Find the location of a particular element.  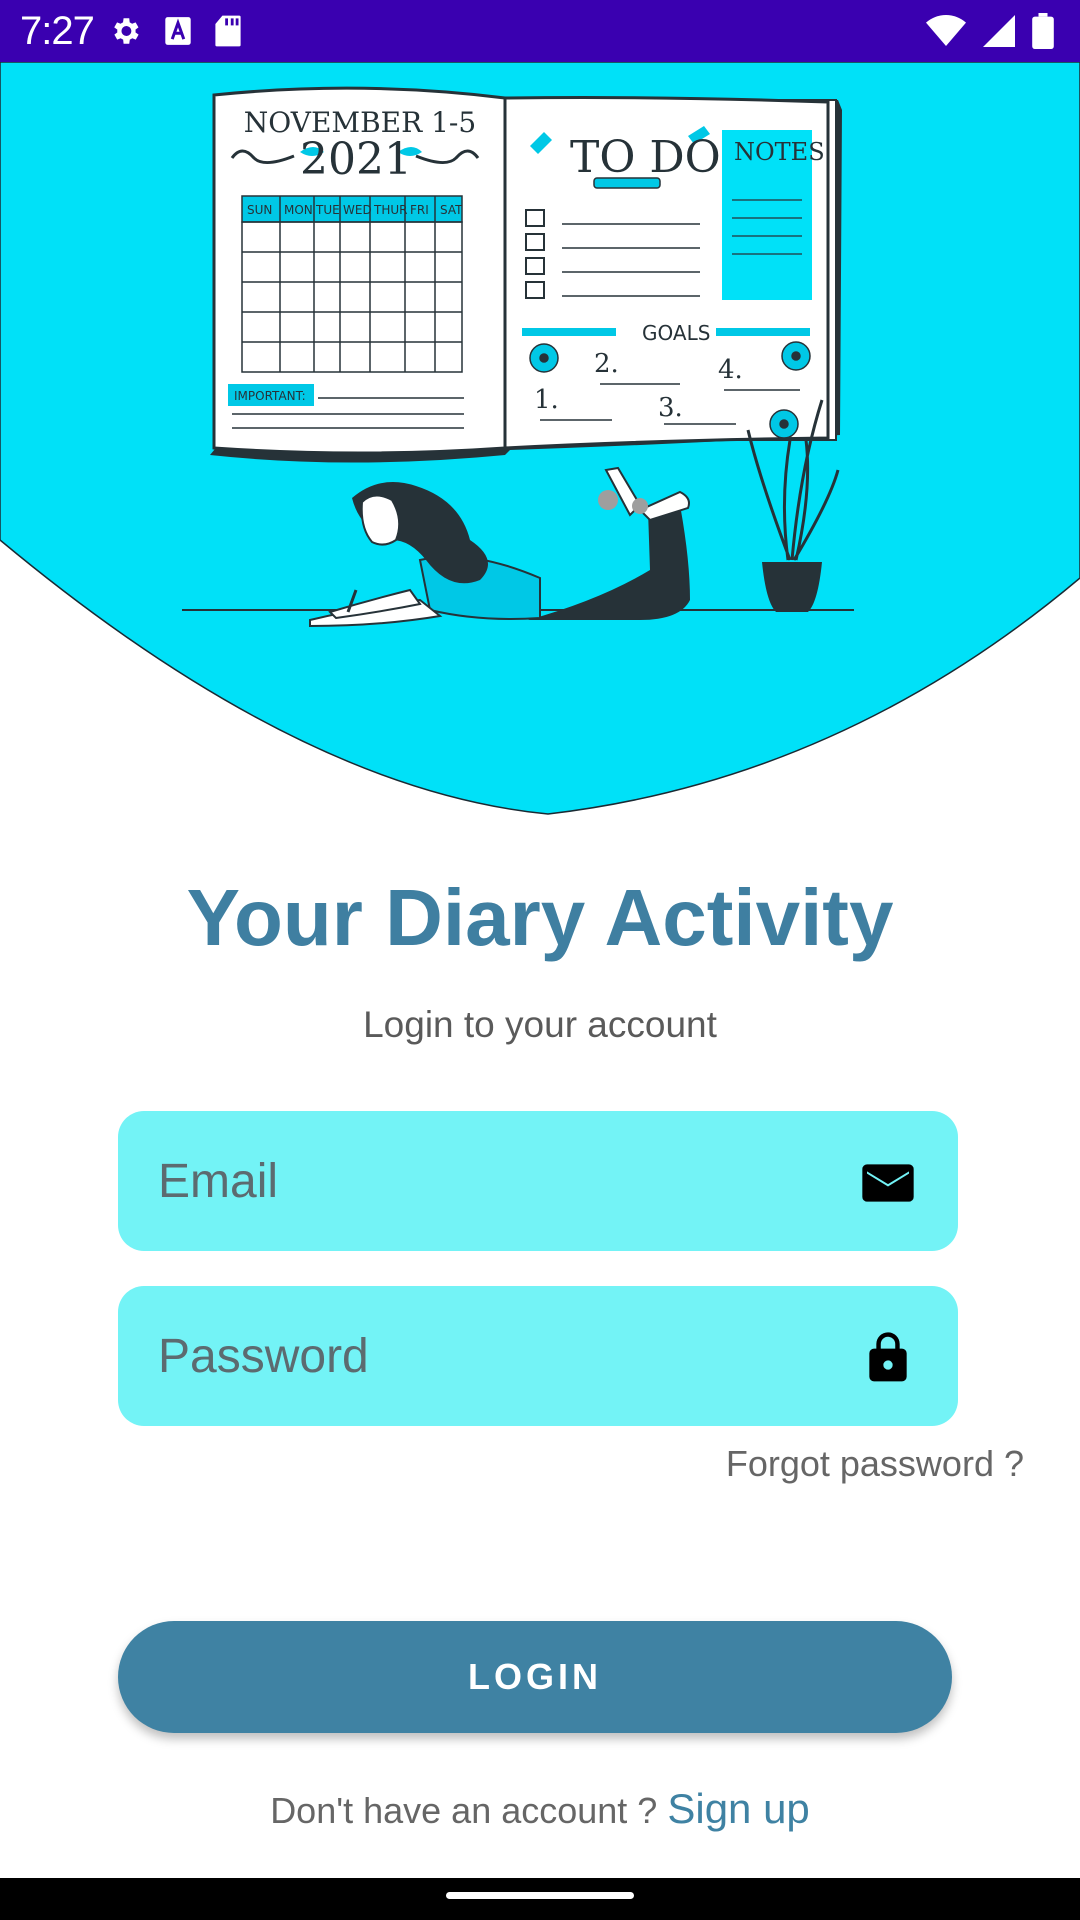

app-title: Your Diary Activity is located at coordinates (540, 917).